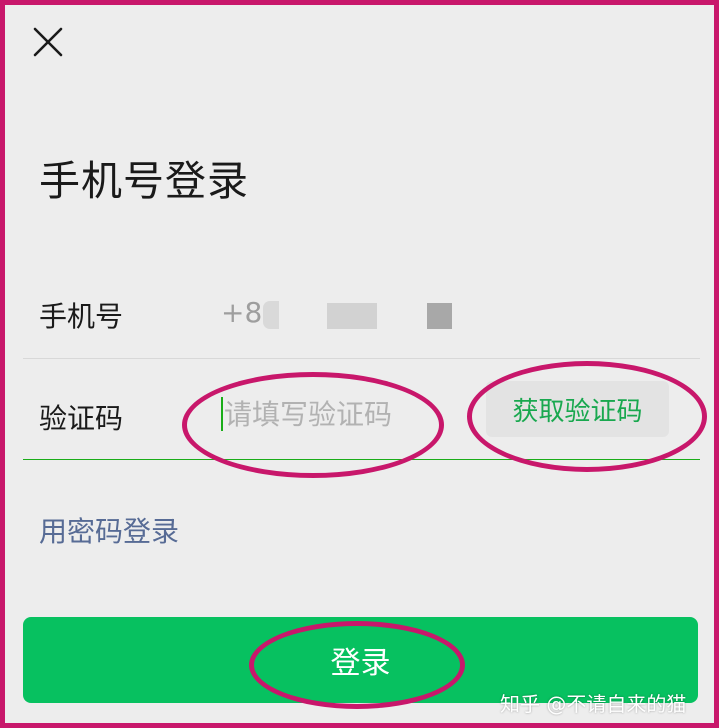 The width and height of the screenshot is (719, 728). What do you see at coordinates (81, 418) in the screenshot?
I see `verification-code-label: 验证码` at bounding box center [81, 418].